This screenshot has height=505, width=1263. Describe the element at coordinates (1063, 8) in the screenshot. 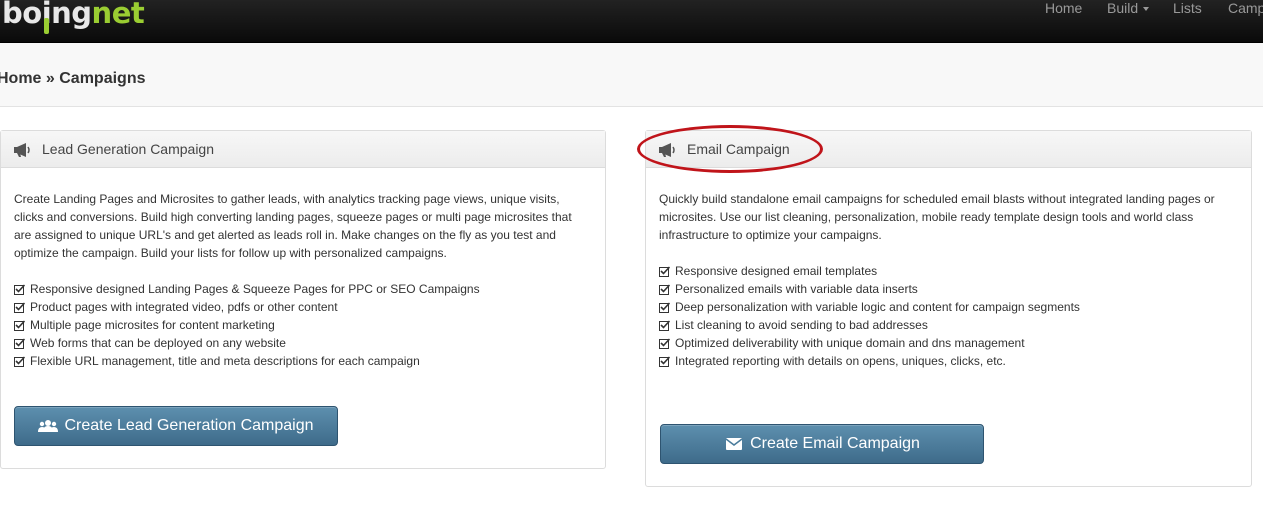

I see `nav-home: Home` at that location.